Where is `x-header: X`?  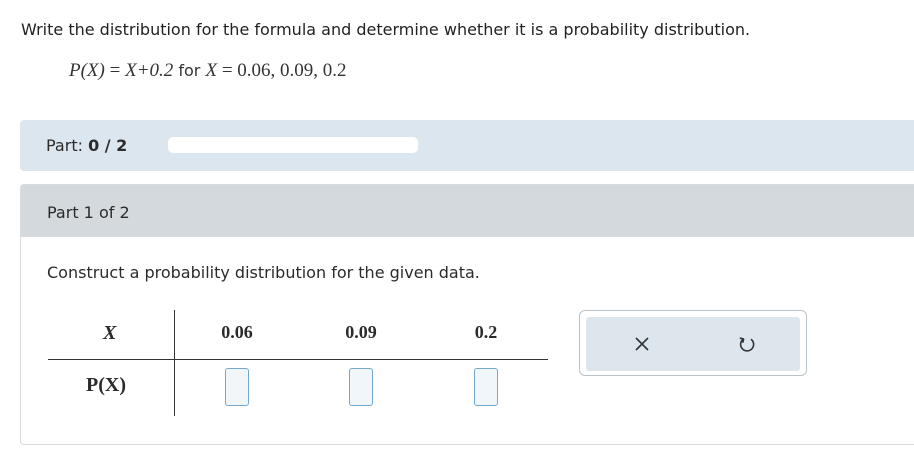 x-header: X is located at coordinates (110, 333).